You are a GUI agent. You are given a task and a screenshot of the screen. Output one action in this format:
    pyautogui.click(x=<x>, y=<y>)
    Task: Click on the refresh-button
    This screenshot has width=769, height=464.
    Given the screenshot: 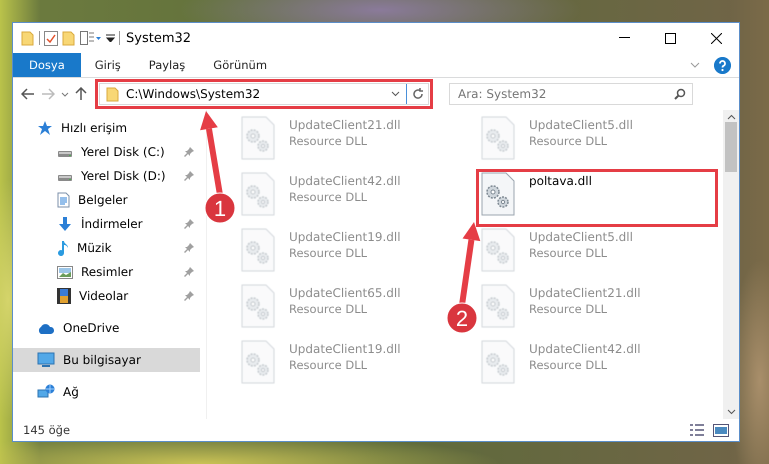 What is the action you would take?
    pyautogui.click(x=415, y=94)
    